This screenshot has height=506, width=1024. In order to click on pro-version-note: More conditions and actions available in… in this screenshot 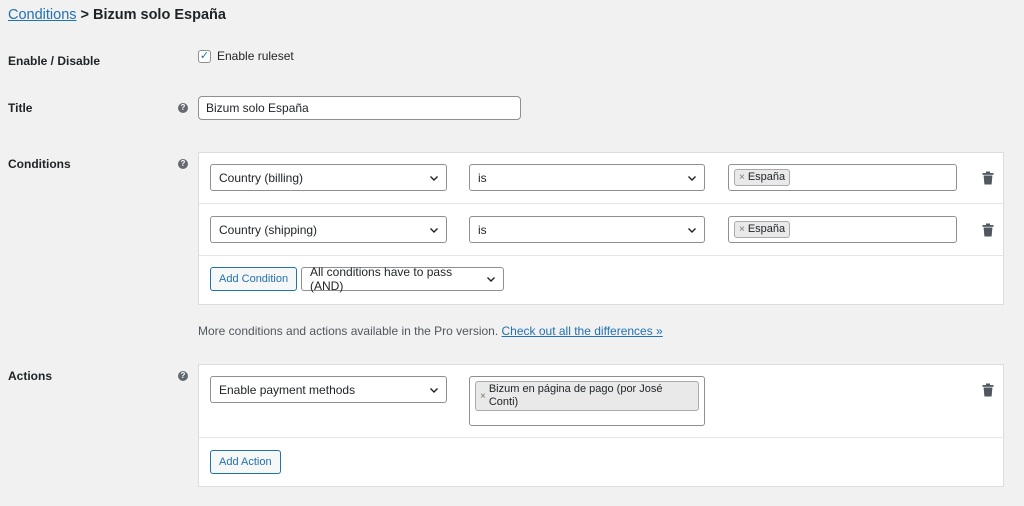, I will do `click(430, 331)`.